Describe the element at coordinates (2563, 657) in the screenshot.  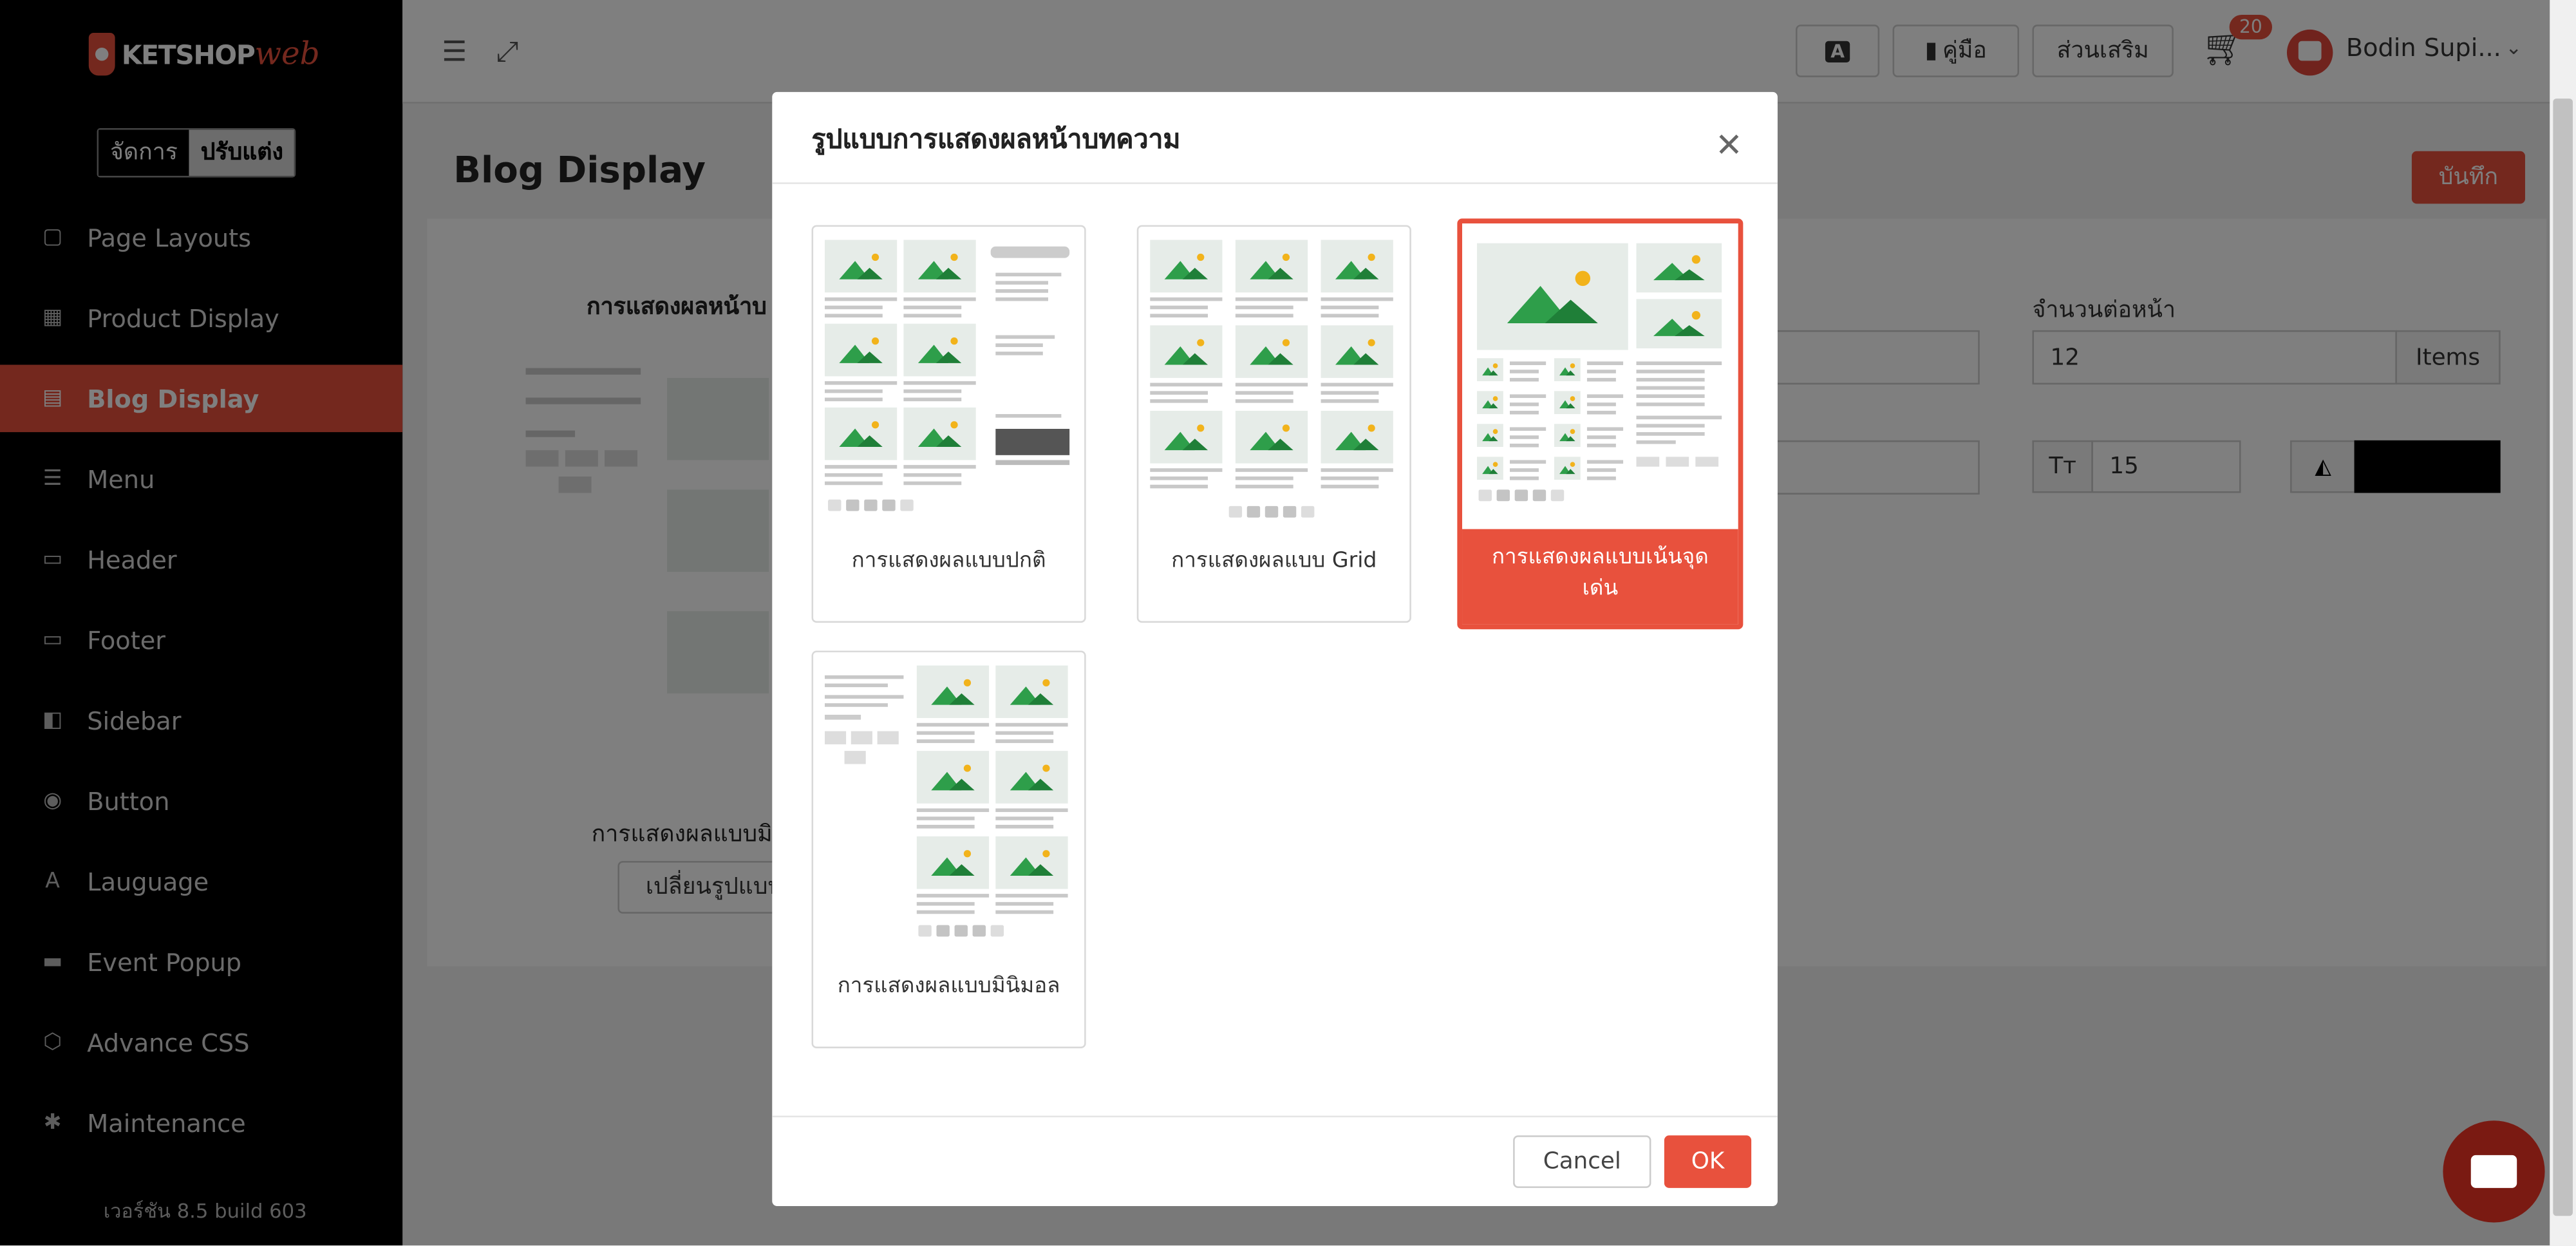
I see `scrollbar-thumb` at that location.